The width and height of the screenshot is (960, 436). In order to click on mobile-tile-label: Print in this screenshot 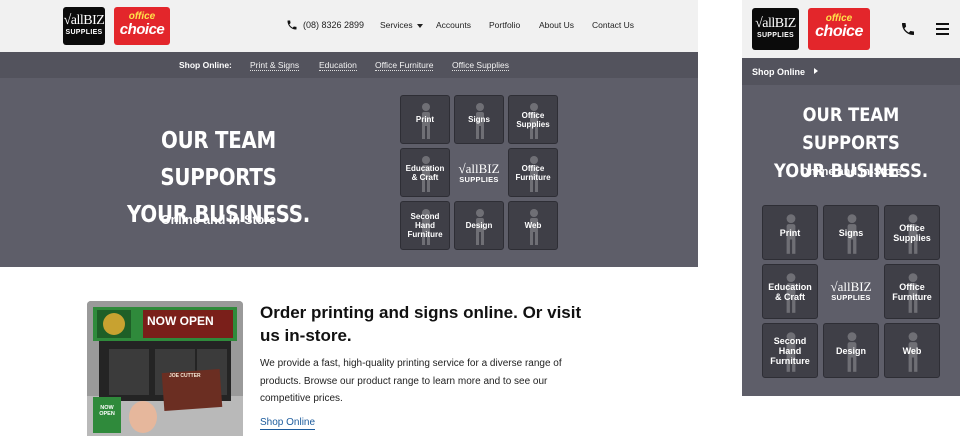, I will do `click(790, 233)`.